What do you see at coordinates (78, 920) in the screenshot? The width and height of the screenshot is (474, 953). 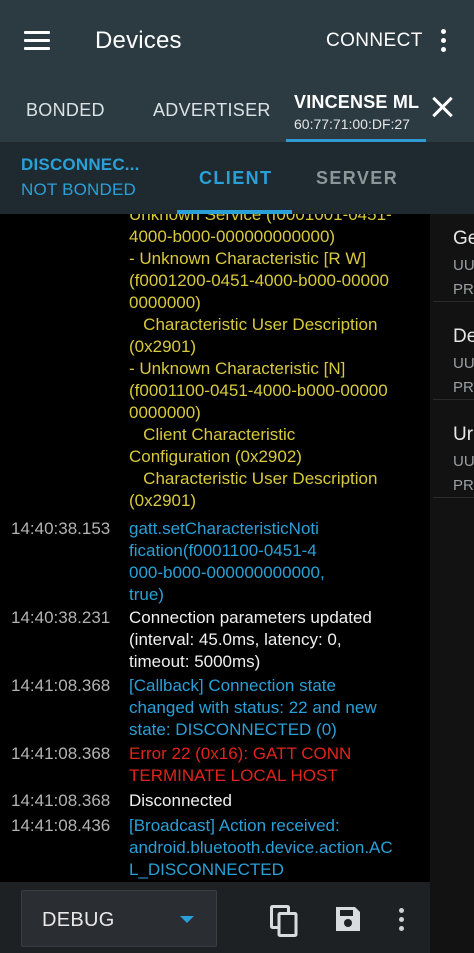 I see `log-level-value: DEBUG` at bounding box center [78, 920].